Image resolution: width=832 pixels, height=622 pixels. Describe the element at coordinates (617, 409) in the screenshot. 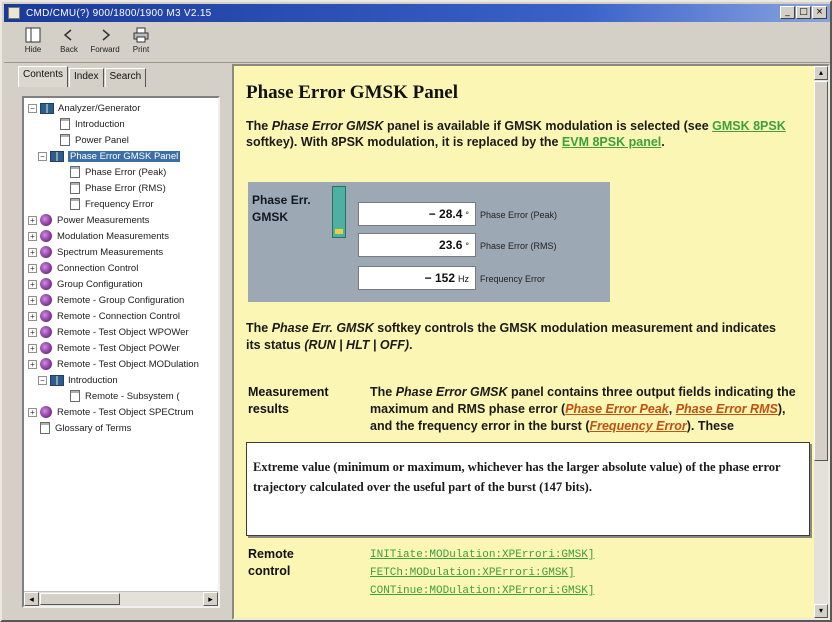

I see `phase-error-peak-link: Phase Error Peak` at that location.